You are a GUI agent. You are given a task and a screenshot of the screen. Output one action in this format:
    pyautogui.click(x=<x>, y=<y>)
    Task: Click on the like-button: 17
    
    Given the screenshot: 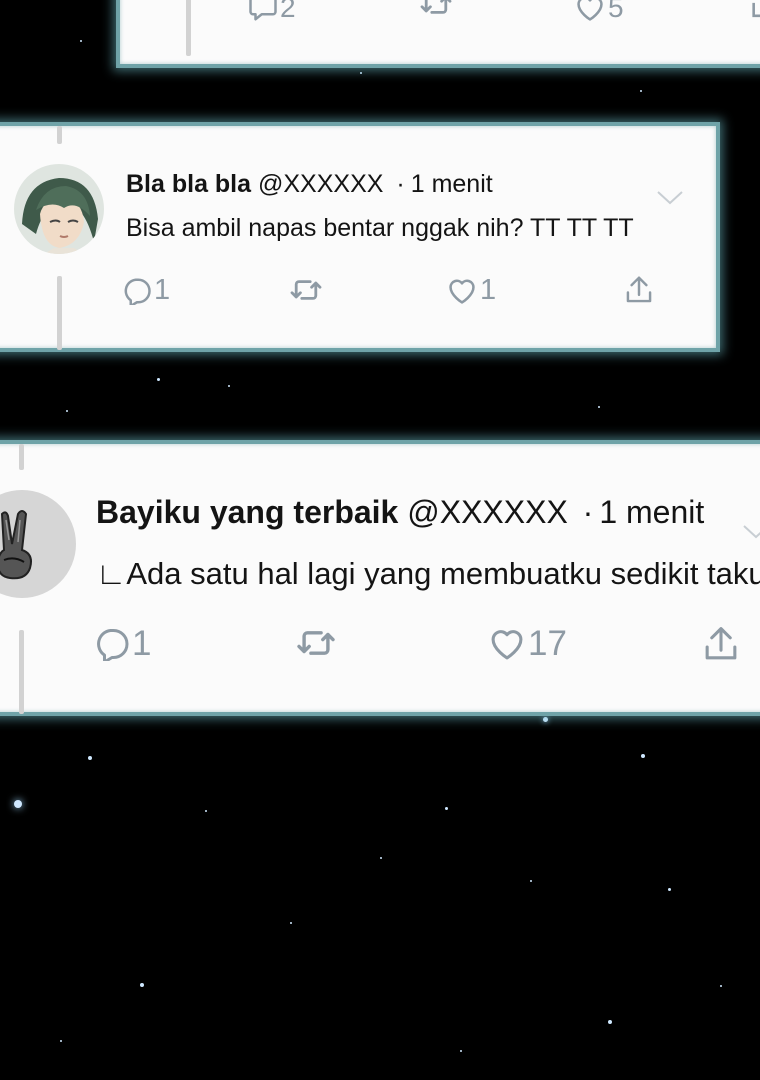 What is the action you would take?
    pyautogui.click(x=527, y=644)
    